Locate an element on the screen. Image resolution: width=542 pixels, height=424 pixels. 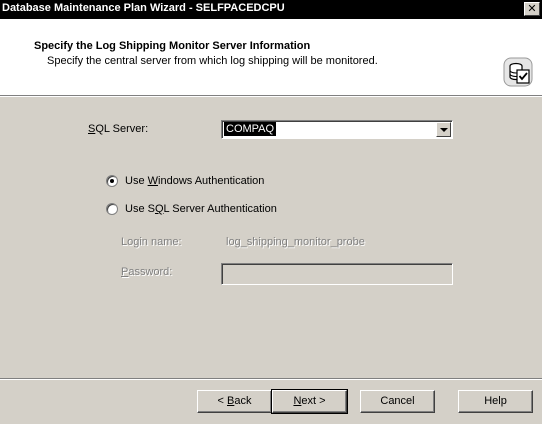
sql-server-value: COMPAQ is located at coordinates (250, 129).